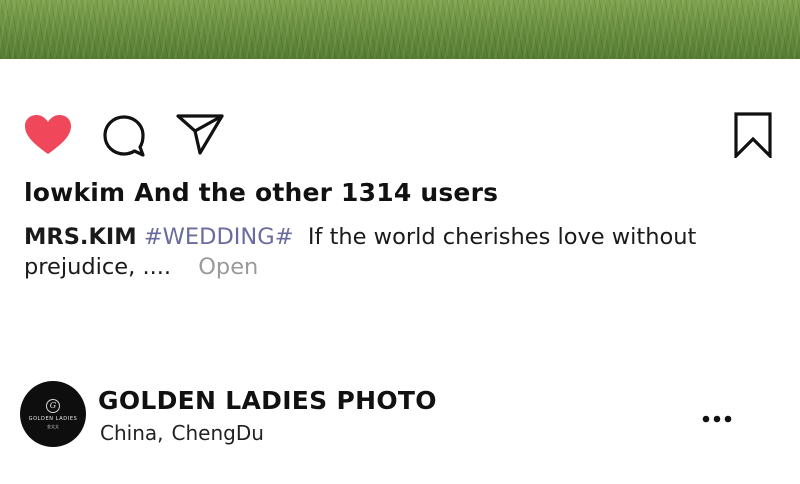  What do you see at coordinates (53, 426) in the screenshot?
I see `avatar-brand-sub: 金太太` at bounding box center [53, 426].